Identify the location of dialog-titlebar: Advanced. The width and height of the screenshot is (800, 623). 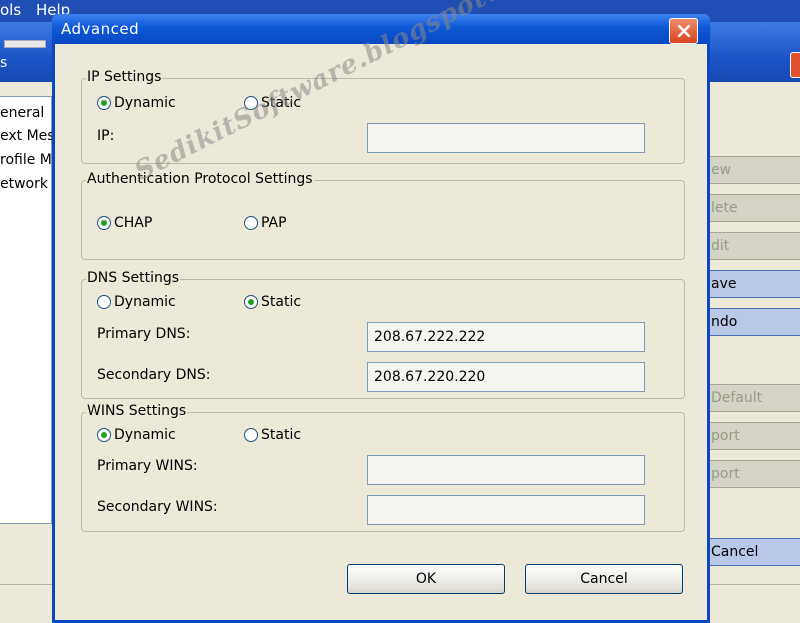
(381, 29).